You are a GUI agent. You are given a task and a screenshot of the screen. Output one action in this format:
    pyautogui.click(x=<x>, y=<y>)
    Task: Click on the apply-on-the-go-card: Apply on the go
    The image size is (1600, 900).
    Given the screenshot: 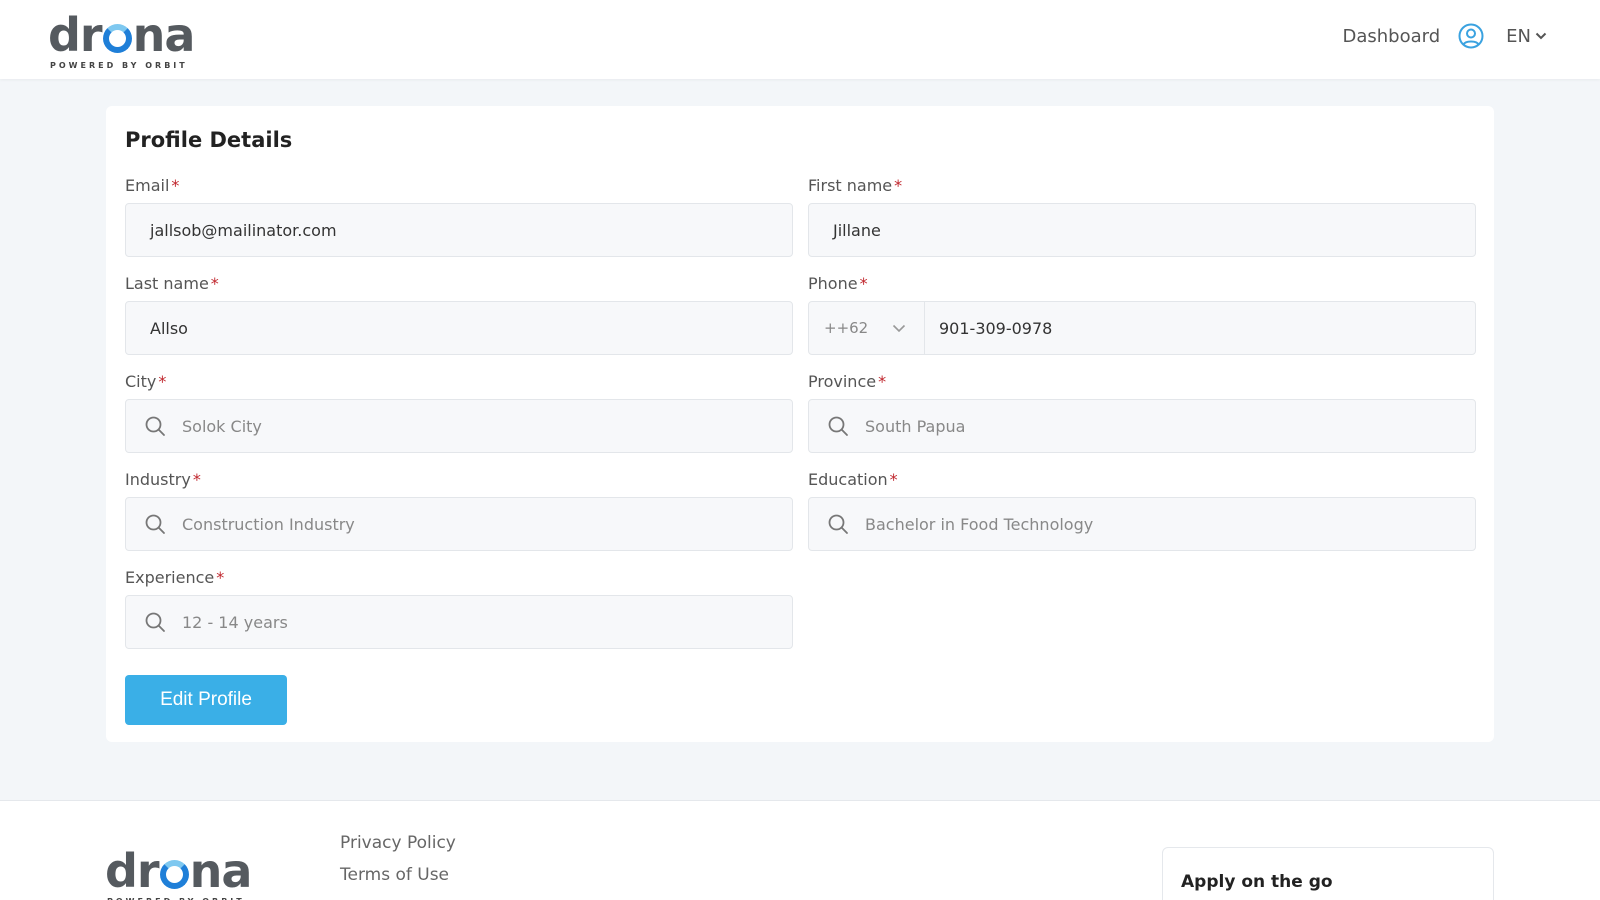 What is the action you would take?
    pyautogui.click(x=1328, y=873)
    